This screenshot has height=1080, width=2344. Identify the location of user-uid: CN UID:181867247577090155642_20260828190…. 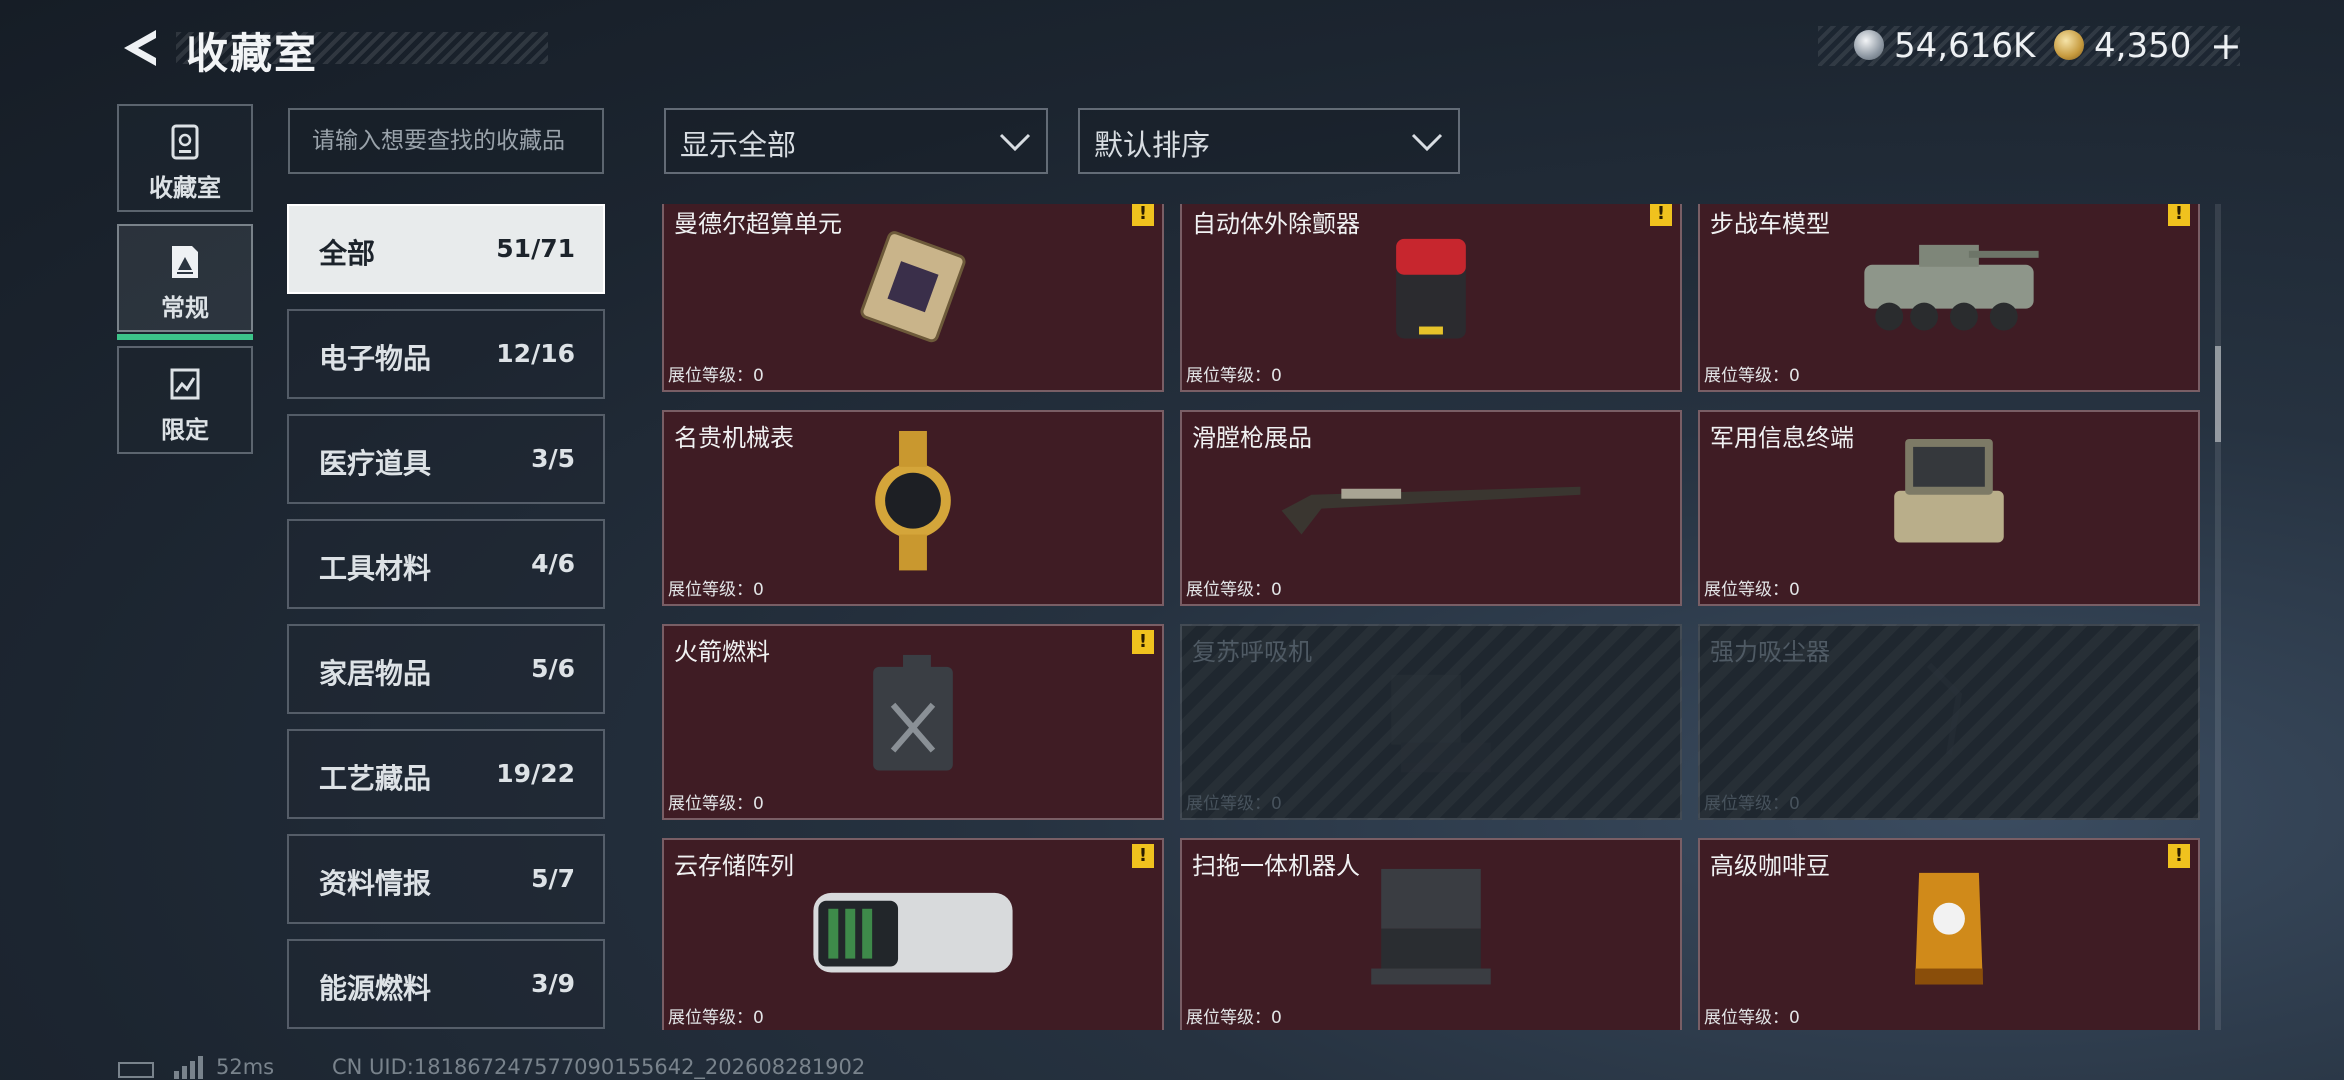
(599, 1067).